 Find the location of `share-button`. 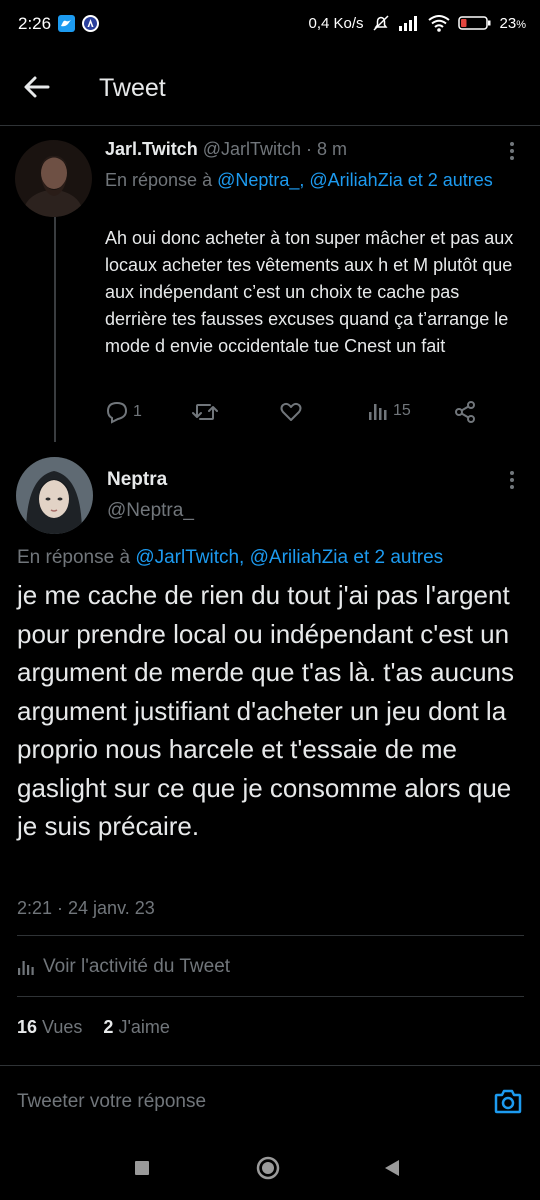

share-button is located at coordinates (465, 412).